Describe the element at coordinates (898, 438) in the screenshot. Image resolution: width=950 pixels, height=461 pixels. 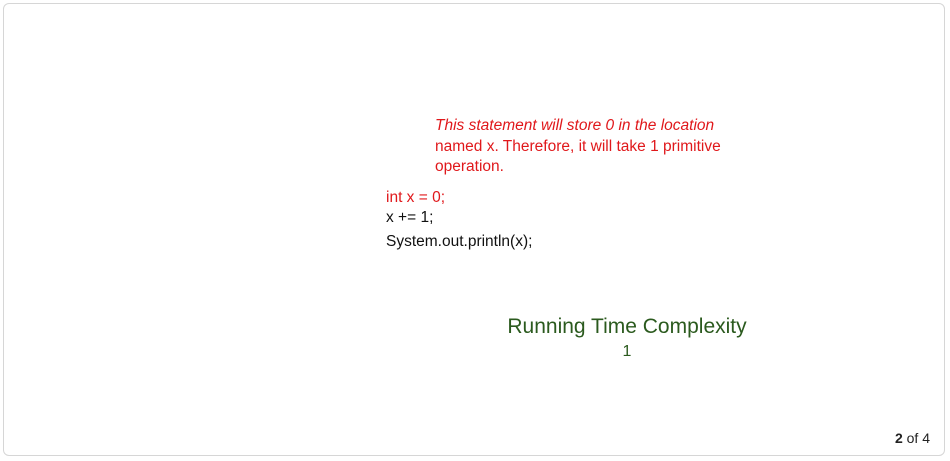
I see `pager-current: 2` at that location.